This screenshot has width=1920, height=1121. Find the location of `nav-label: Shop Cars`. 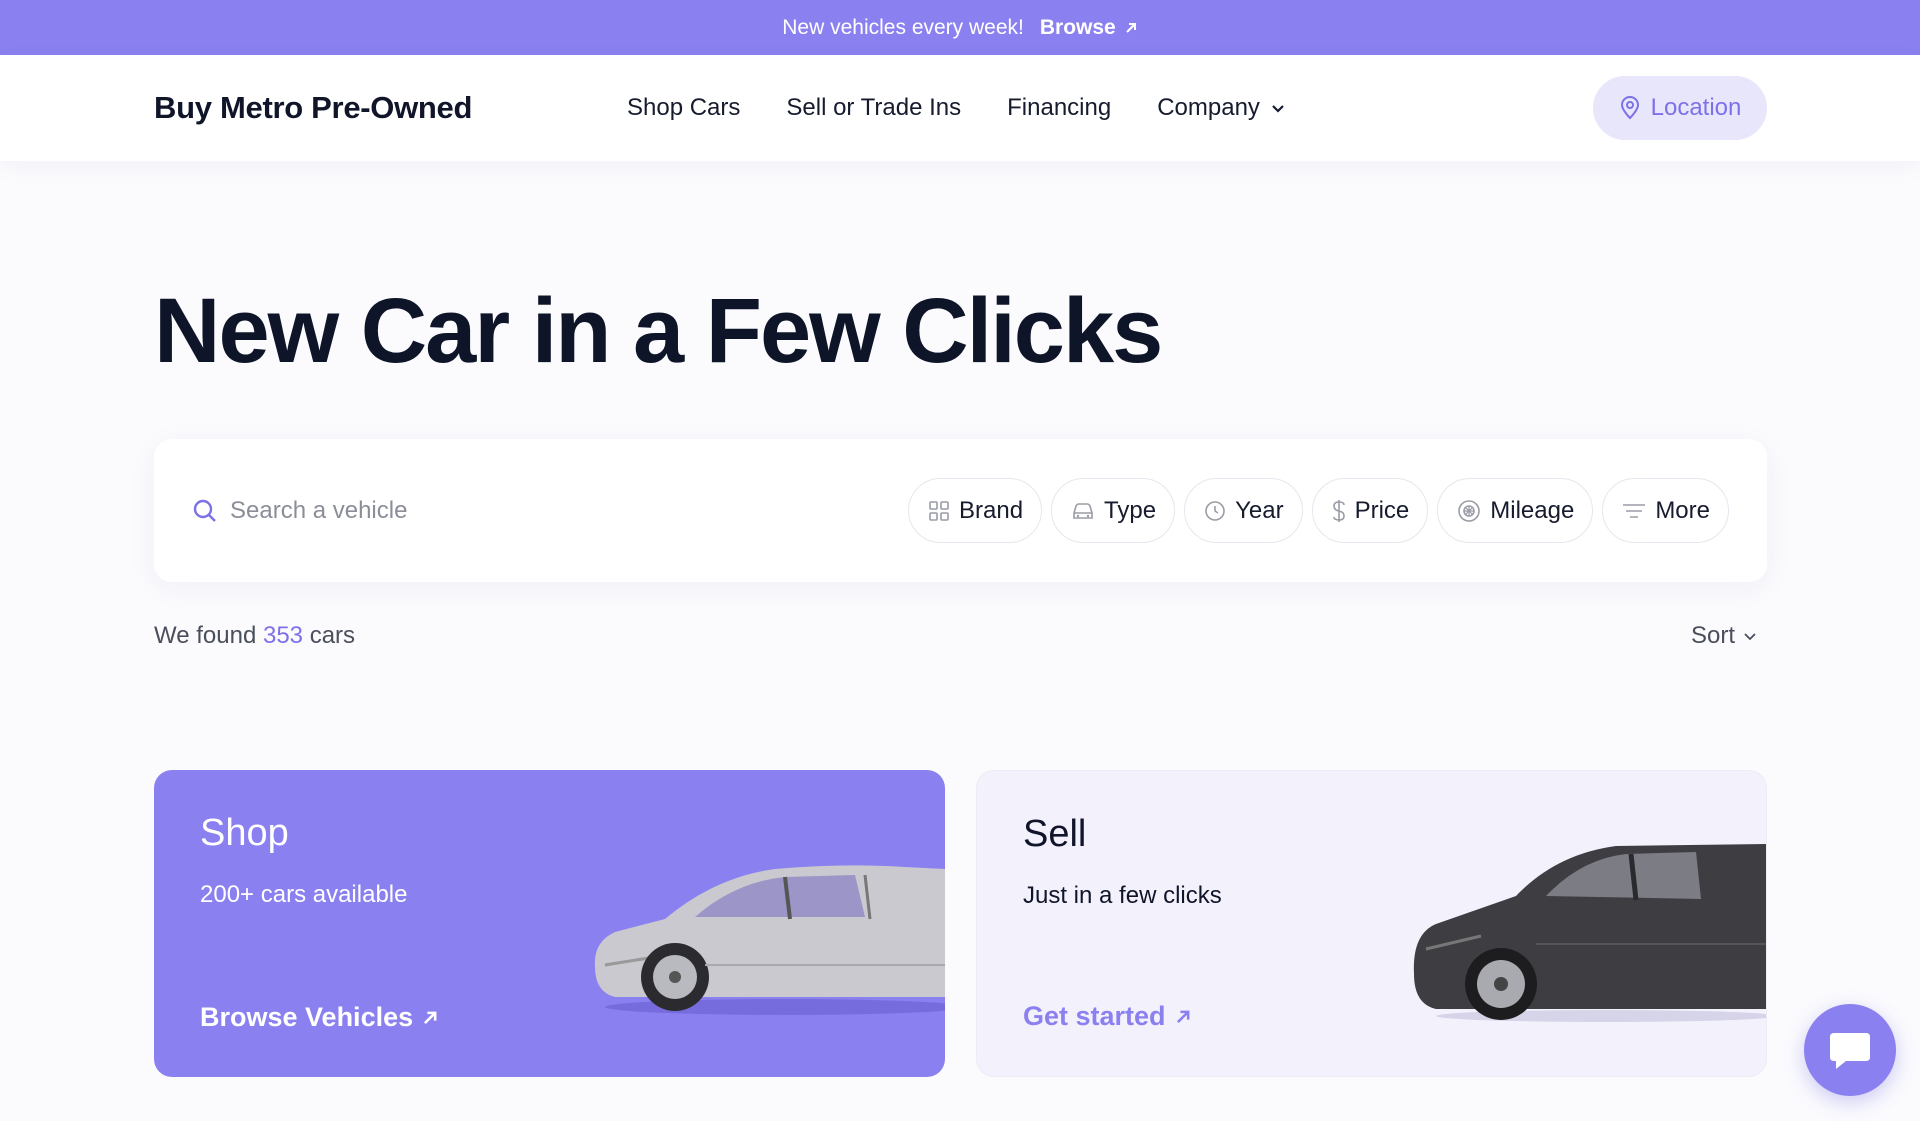

nav-label: Shop Cars is located at coordinates (684, 107).